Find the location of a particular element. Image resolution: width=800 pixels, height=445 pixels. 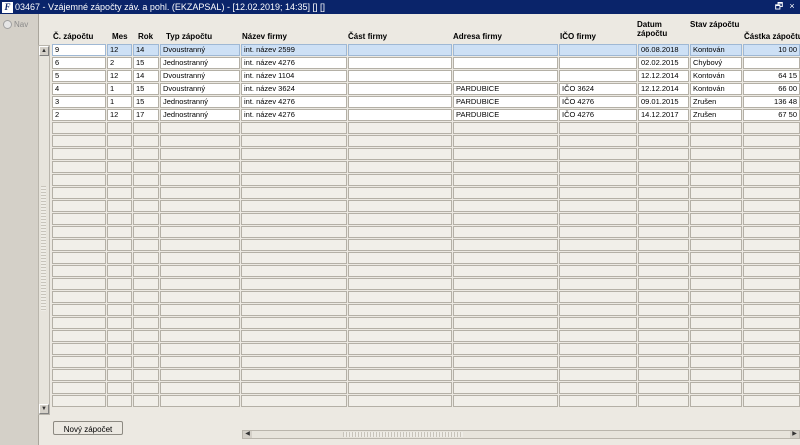

cell-adresa: PARDUBICE is located at coordinates (505, 102).